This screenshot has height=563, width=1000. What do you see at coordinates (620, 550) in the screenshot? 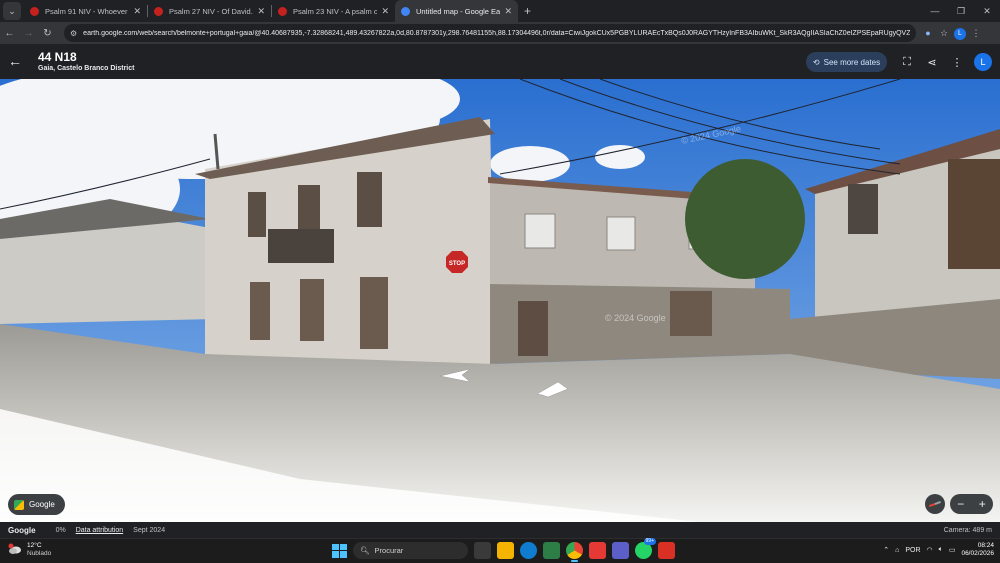
I see `teams-icon` at bounding box center [620, 550].